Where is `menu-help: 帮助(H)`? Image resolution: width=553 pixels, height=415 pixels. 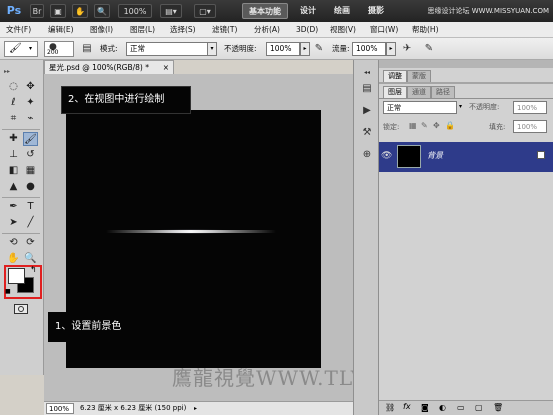
menu-help: 帮助(H) is located at coordinates (425, 30).